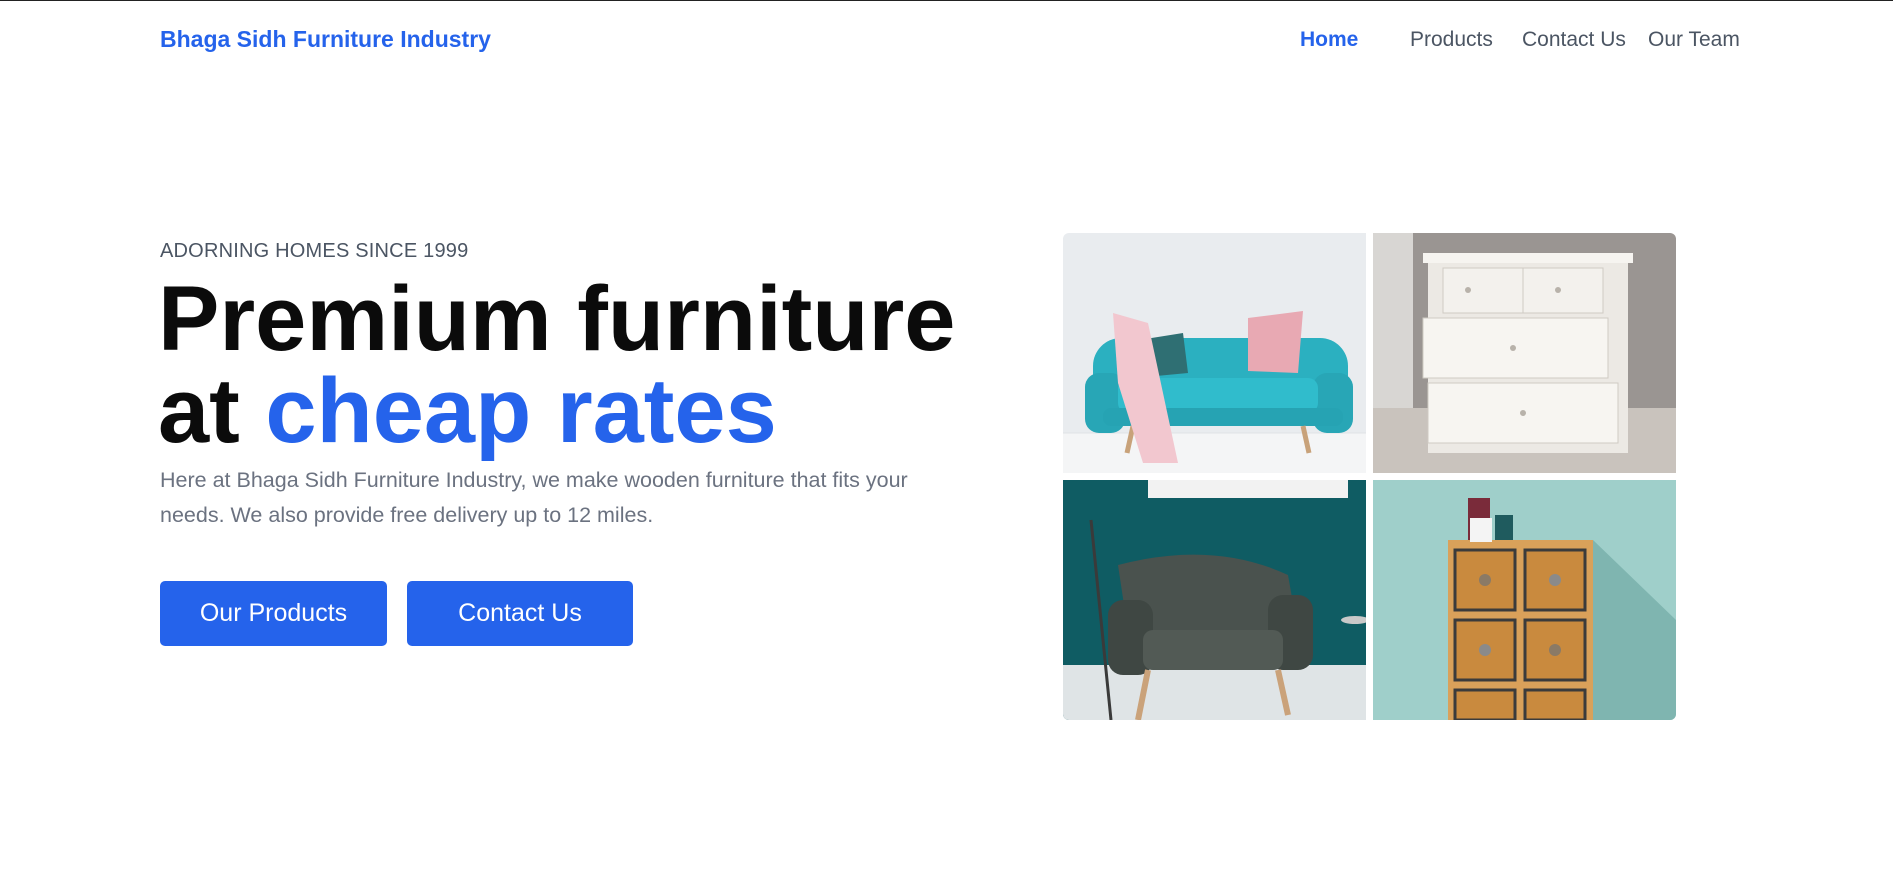 The height and width of the screenshot is (870, 1893). What do you see at coordinates (1451, 40) in the screenshot?
I see `nav-products-link: Products` at bounding box center [1451, 40].